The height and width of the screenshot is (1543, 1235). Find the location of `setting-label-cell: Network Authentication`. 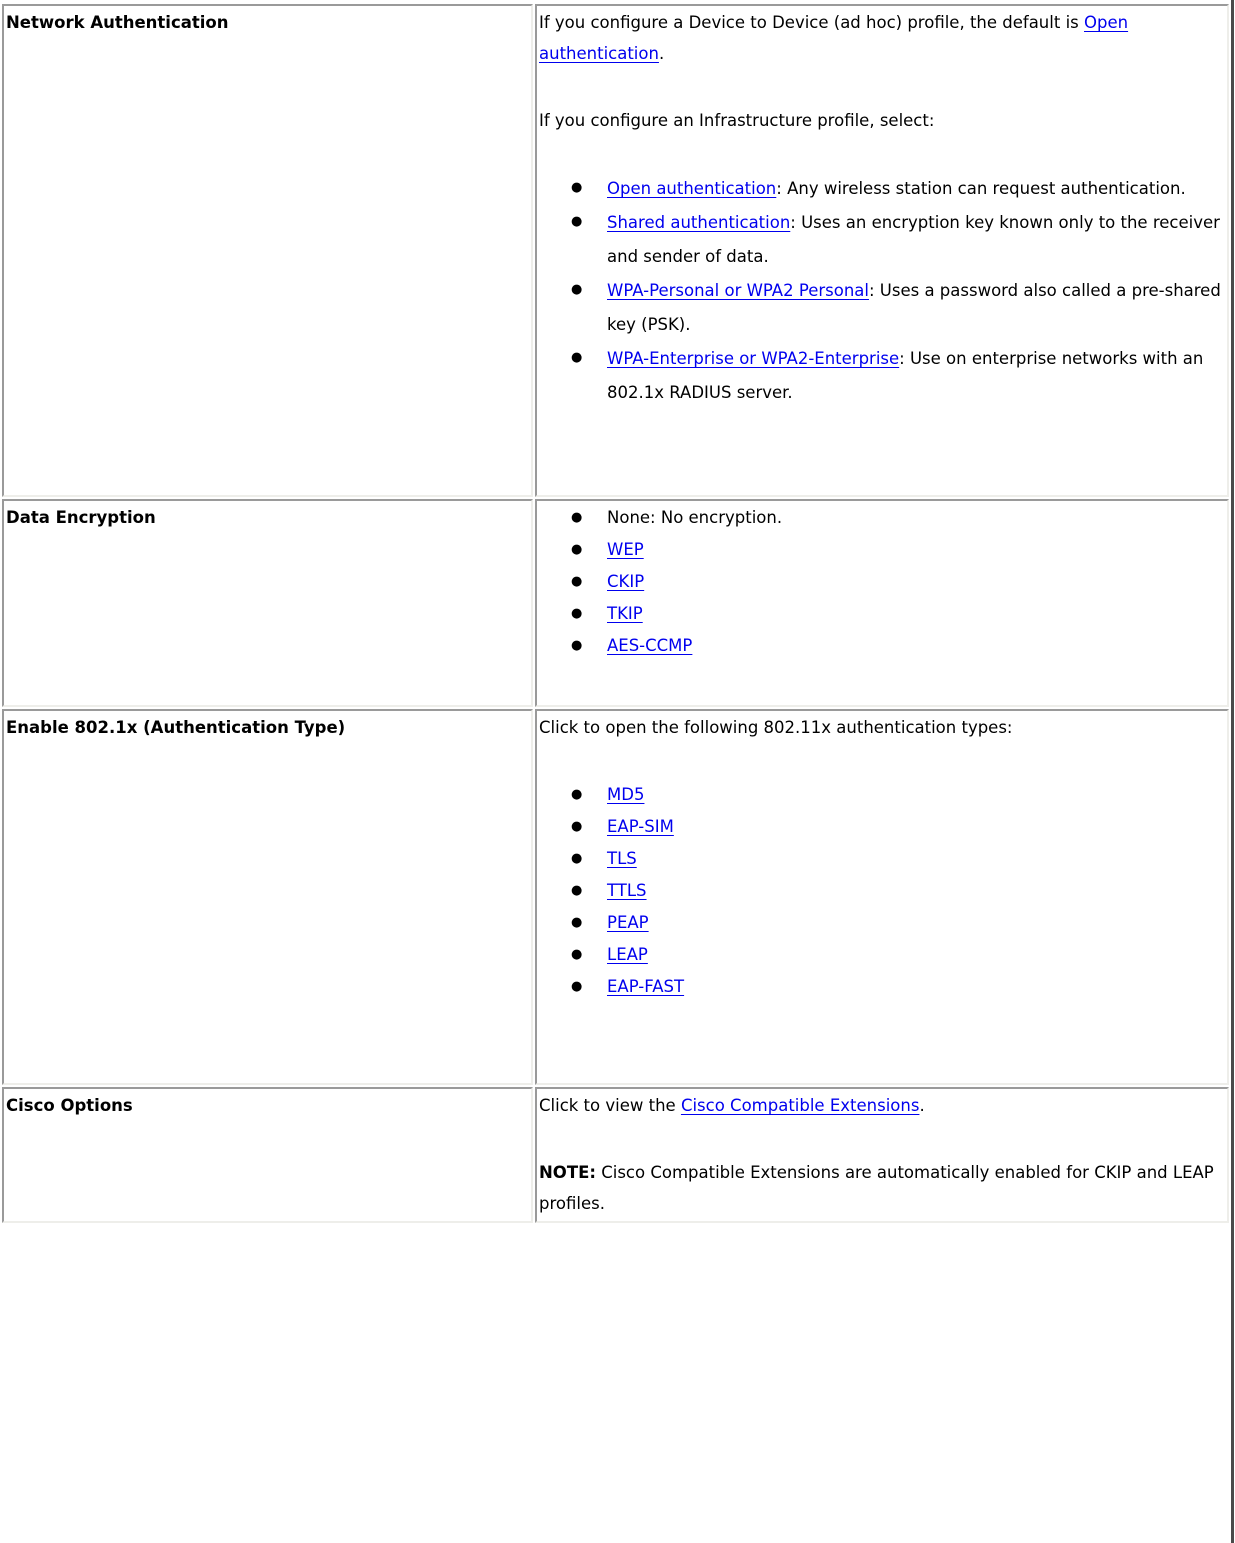

setting-label-cell: Network Authentication is located at coordinates (267, 250).